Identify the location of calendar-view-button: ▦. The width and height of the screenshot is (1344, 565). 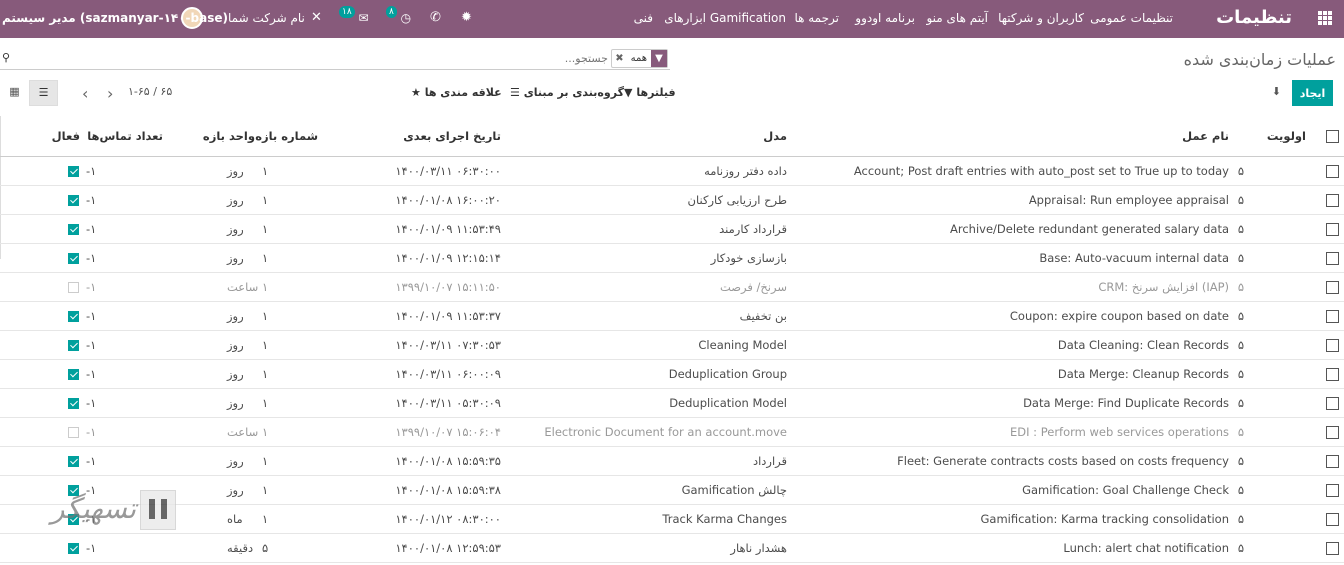
(14, 93).